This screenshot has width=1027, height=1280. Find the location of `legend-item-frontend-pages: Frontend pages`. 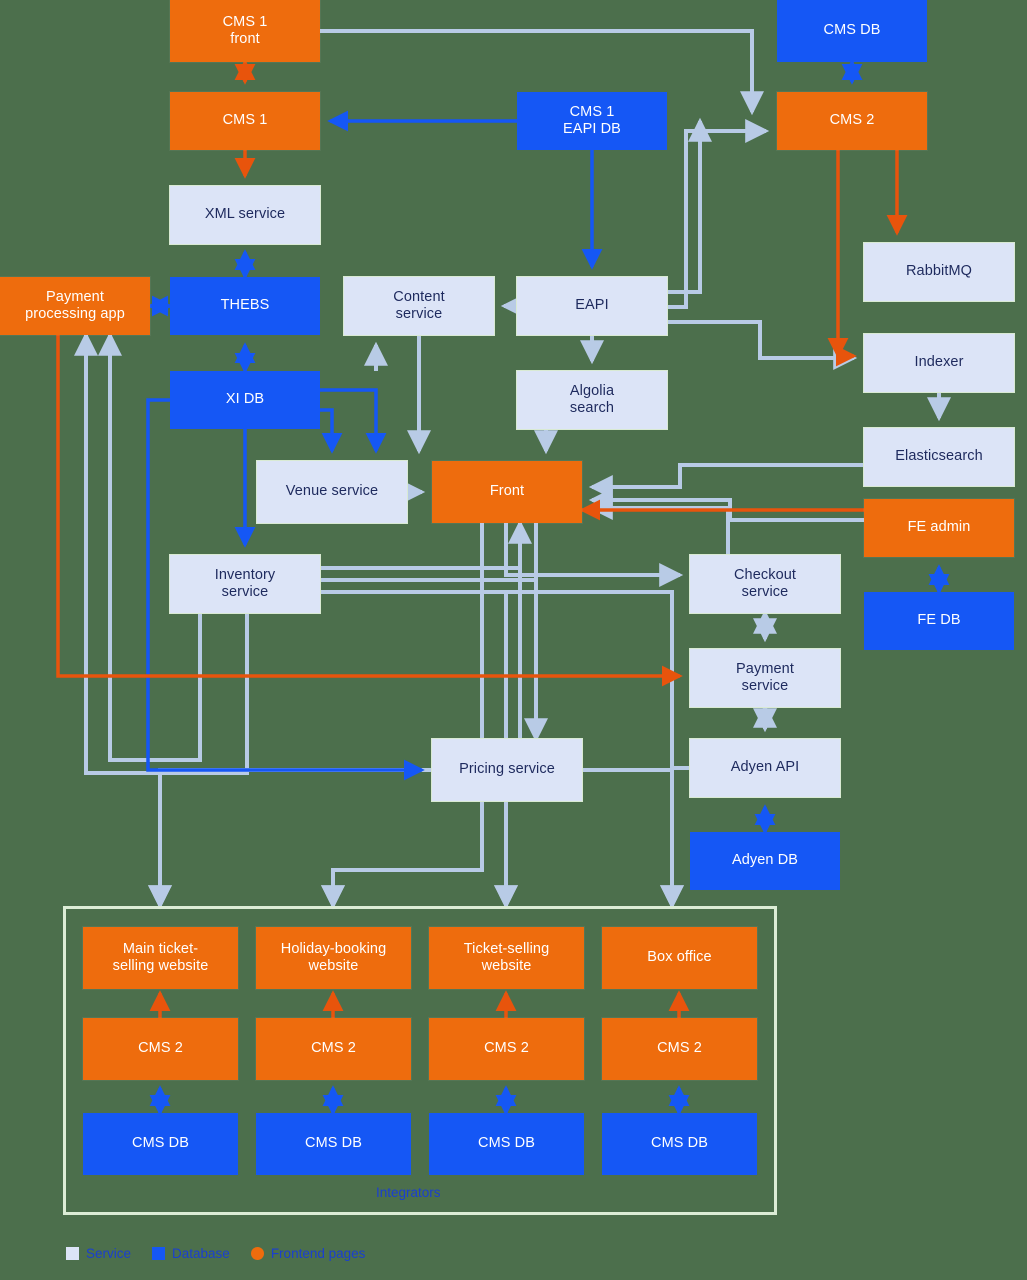

legend-item-frontend-pages: Frontend pages is located at coordinates (308, 1253).